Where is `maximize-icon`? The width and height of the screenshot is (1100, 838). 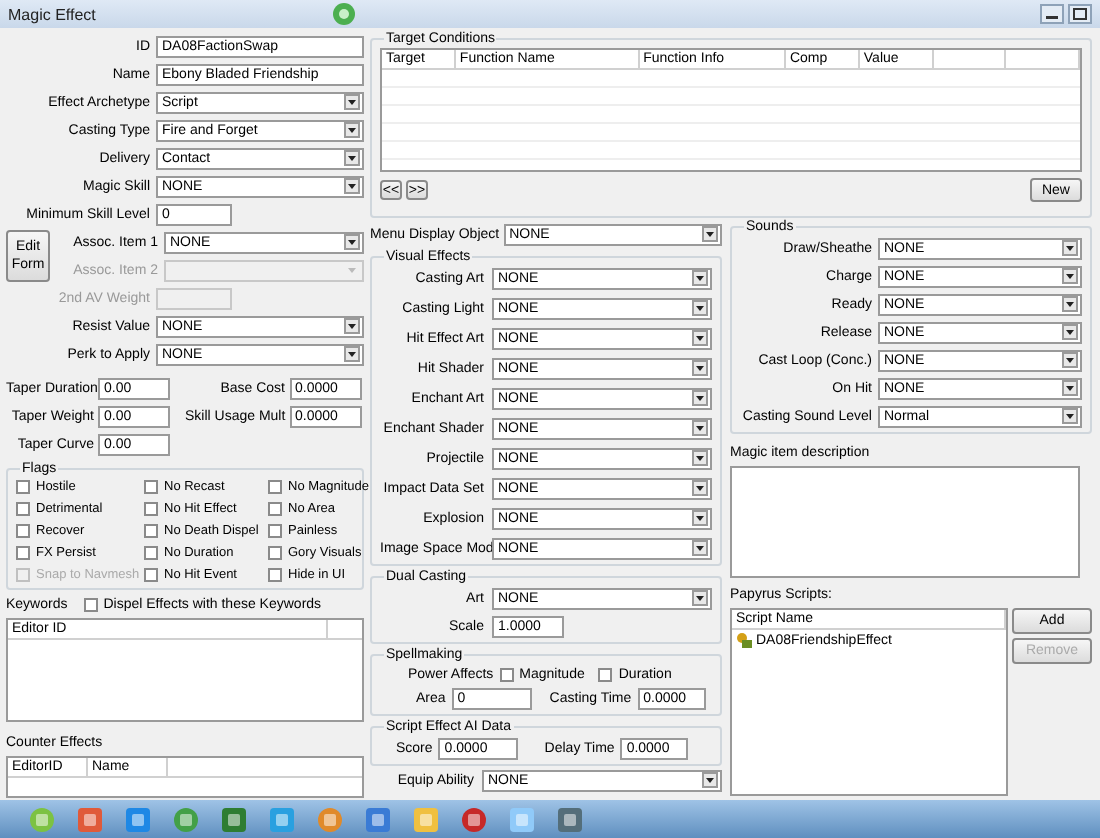 maximize-icon is located at coordinates (1080, 14).